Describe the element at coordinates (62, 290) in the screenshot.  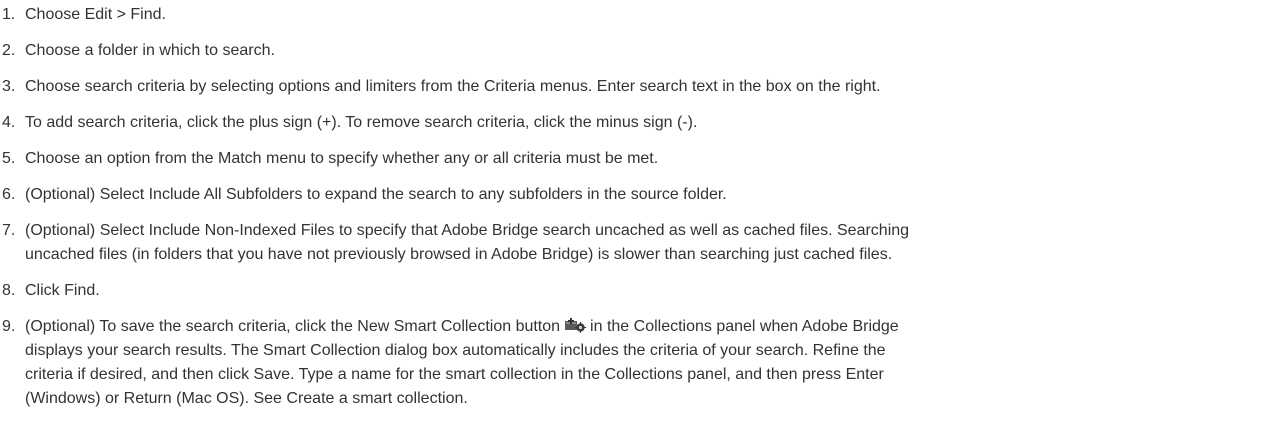
I see `step-text: Click Find.` at that location.